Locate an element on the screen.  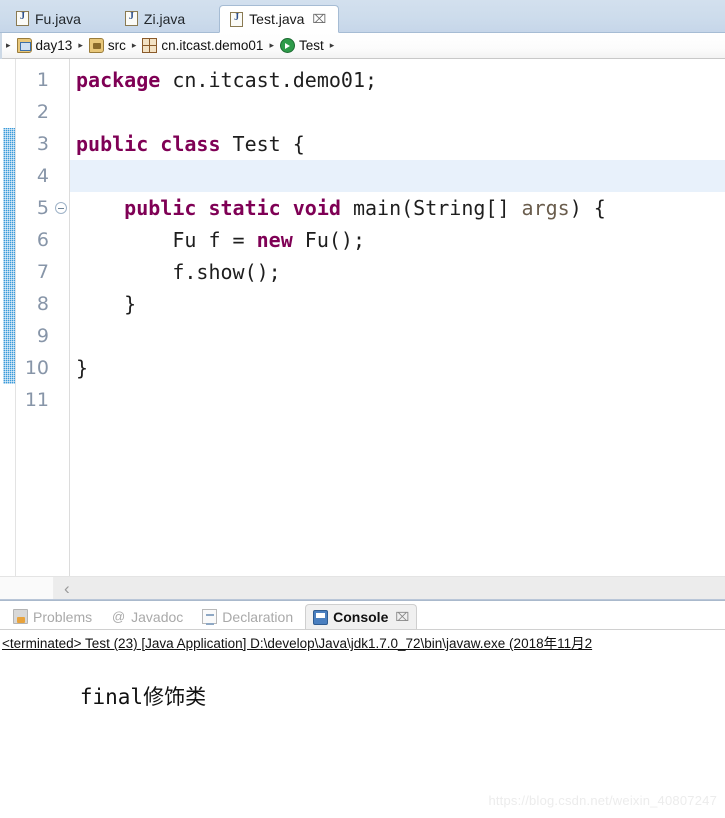
editor-tab-fu-java: Fu.java is located at coordinates (49, 18).